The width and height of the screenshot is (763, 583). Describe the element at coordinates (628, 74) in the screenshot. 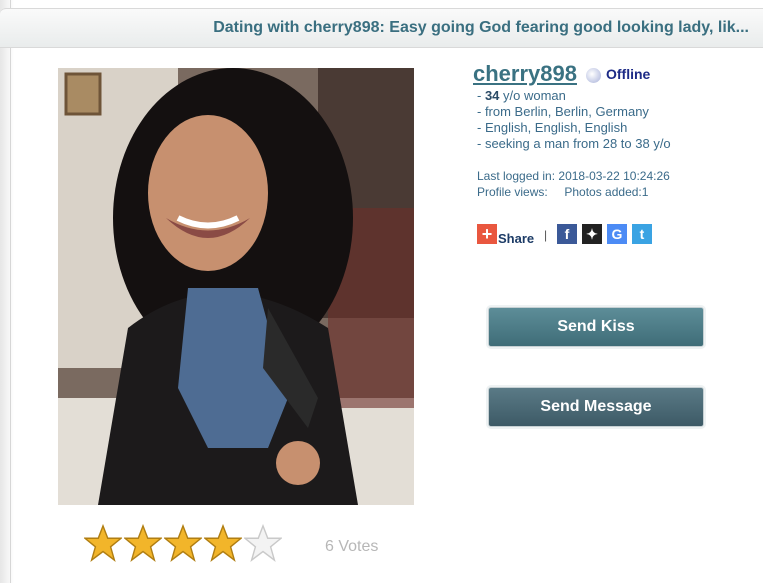

I see `status-text: Offline` at that location.